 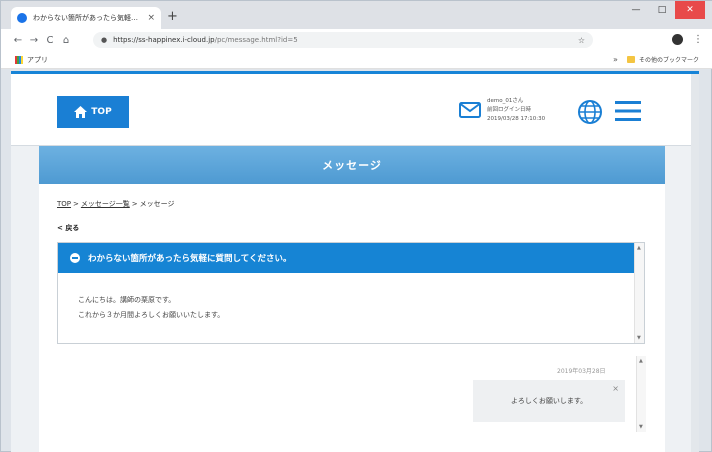 What do you see at coordinates (105, 204) in the screenshot?
I see `breadcrumb-message-list: メッセージ一覧` at bounding box center [105, 204].